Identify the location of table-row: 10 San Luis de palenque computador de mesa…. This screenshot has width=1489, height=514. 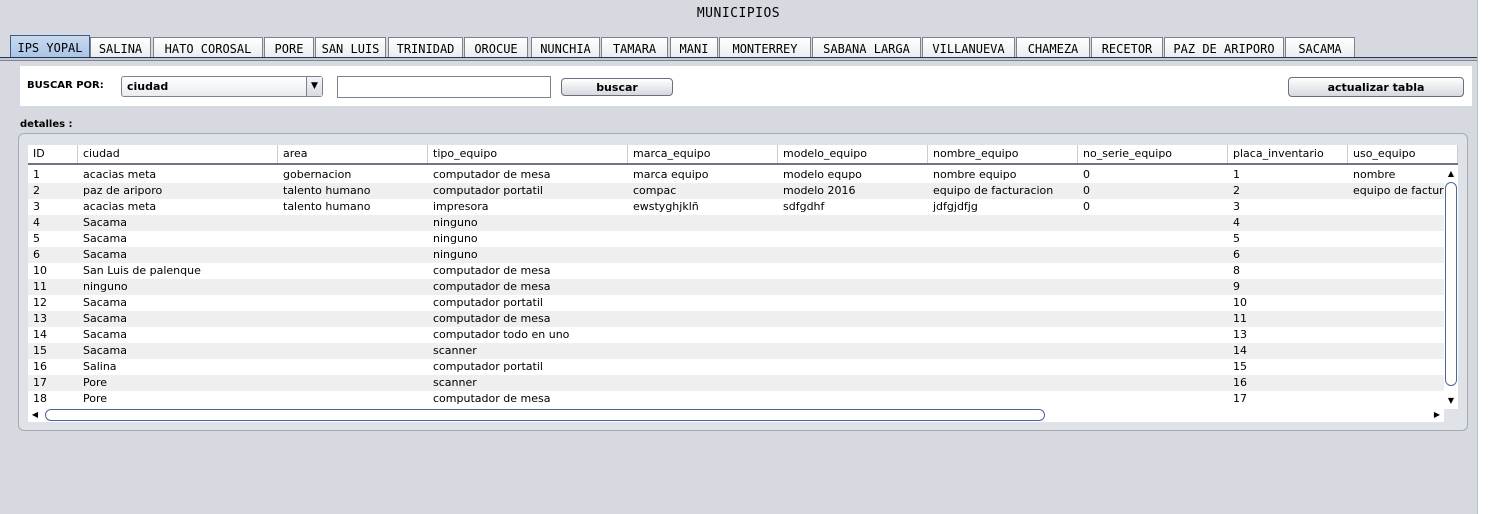
(736, 271).